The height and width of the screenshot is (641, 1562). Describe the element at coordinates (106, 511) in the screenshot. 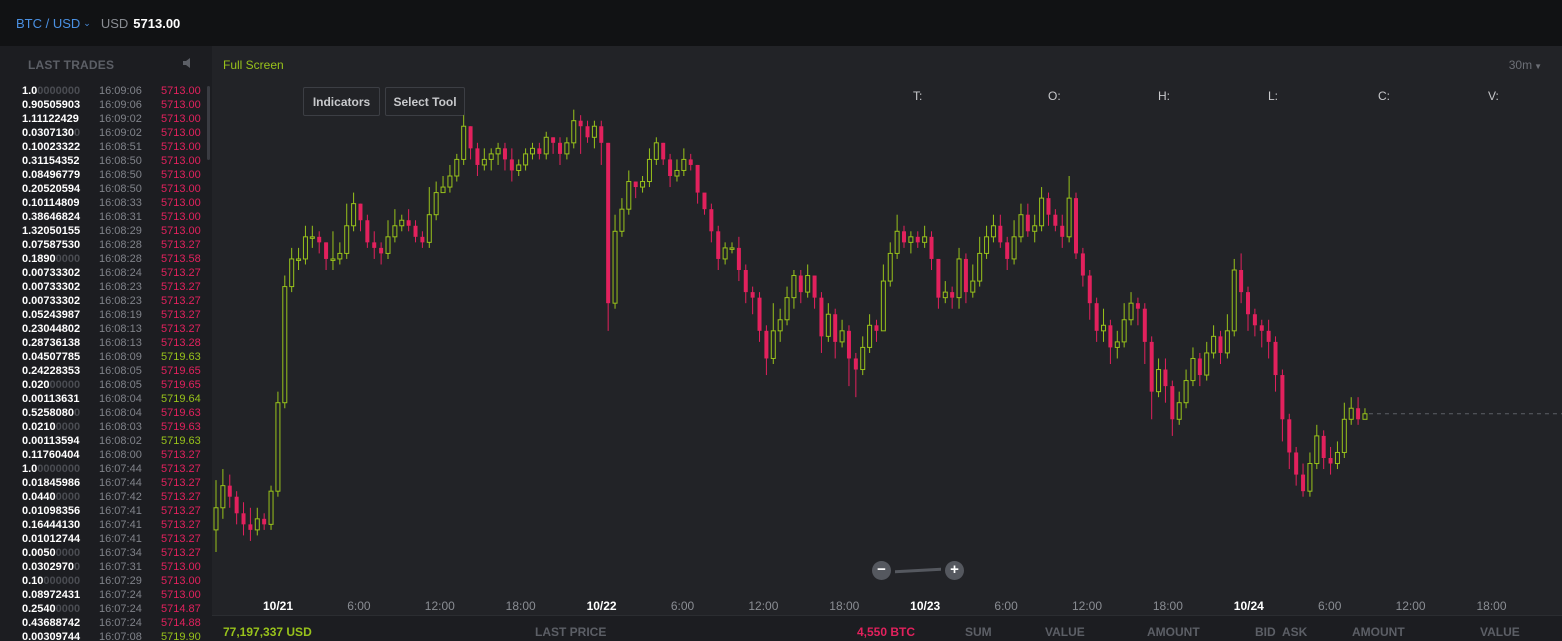

I see `trade-row: 0.01098356 16:07:41 5713.27` at that location.